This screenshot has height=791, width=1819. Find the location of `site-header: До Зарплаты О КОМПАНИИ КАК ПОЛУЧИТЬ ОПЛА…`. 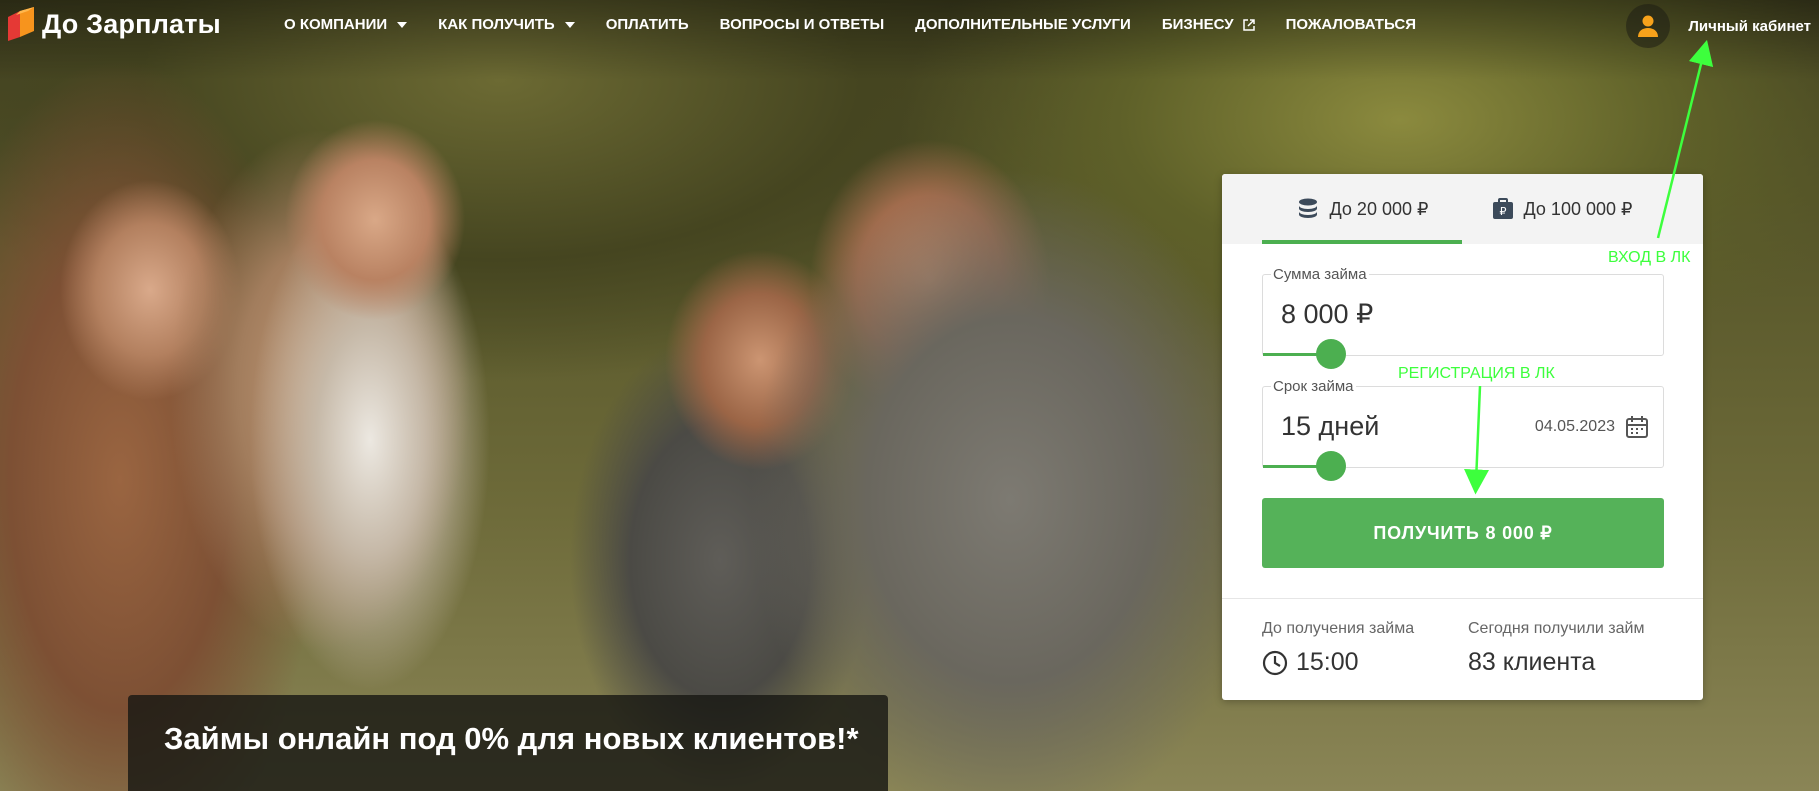

site-header: До Зарплаты О КОМПАНИИ КАК ПОЛУЧИТЬ ОПЛА… is located at coordinates (909, 26).